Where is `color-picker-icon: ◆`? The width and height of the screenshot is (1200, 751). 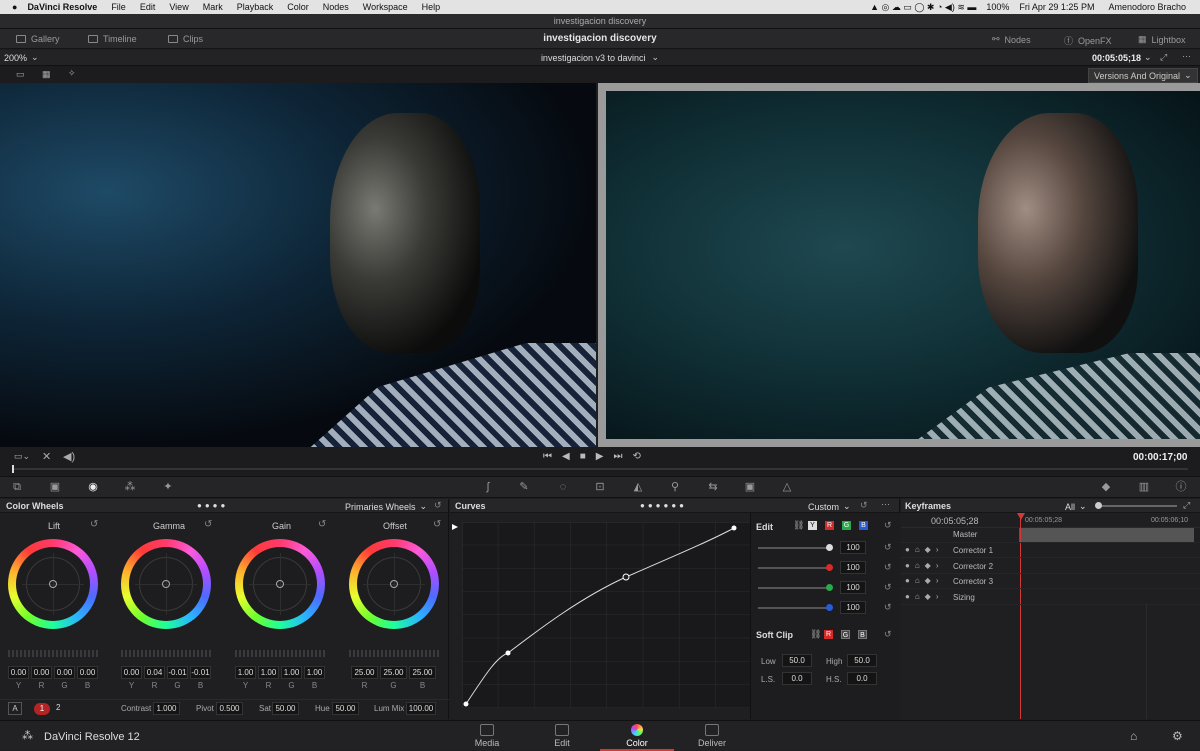
color-picker-icon: ◆ is located at coordinates (1106, 487).